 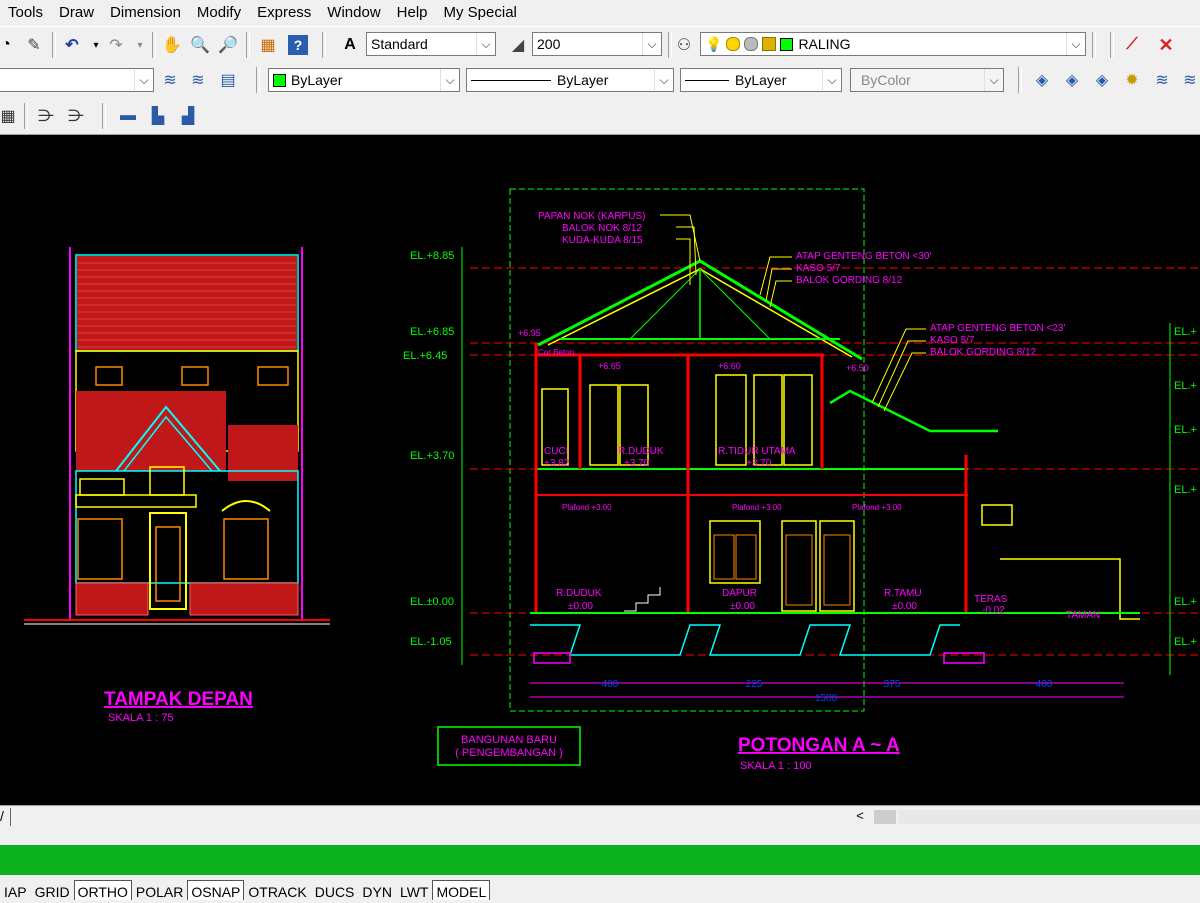 I want to click on tool-palettes-icon: ▦, so click(x=268, y=45).